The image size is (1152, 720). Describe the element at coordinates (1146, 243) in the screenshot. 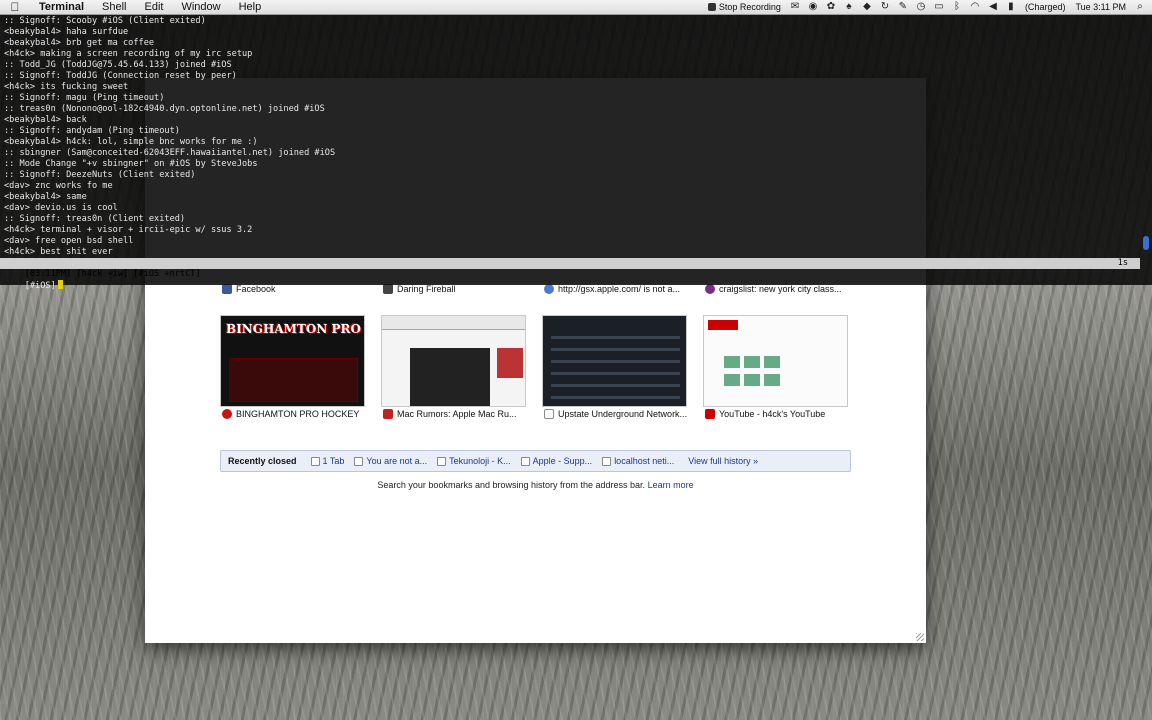

I see `scrollbar-thumb` at that location.